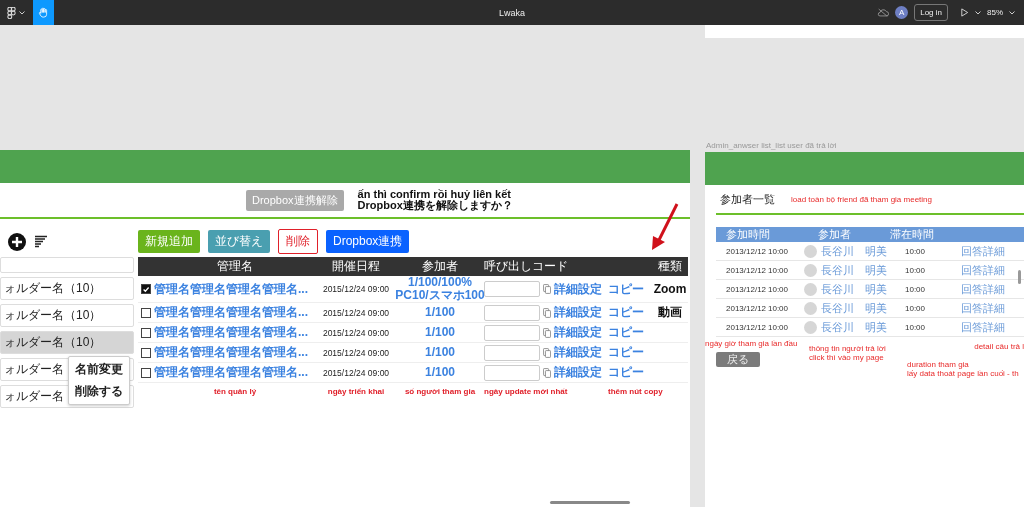  What do you see at coordinates (235, 391) in the screenshot?
I see `annotation-text: tên quản lý` at bounding box center [235, 391].